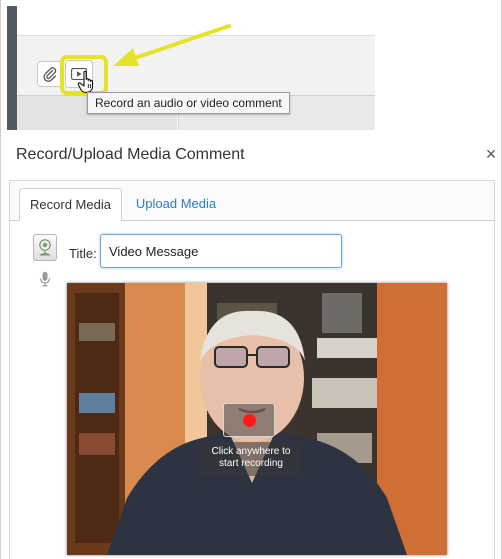 This screenshot has height=559, width=502. Describe the element at coordinates (188, 103) in the screenshot. I see `media-tooltip: Record an audio or video comment` at that location.